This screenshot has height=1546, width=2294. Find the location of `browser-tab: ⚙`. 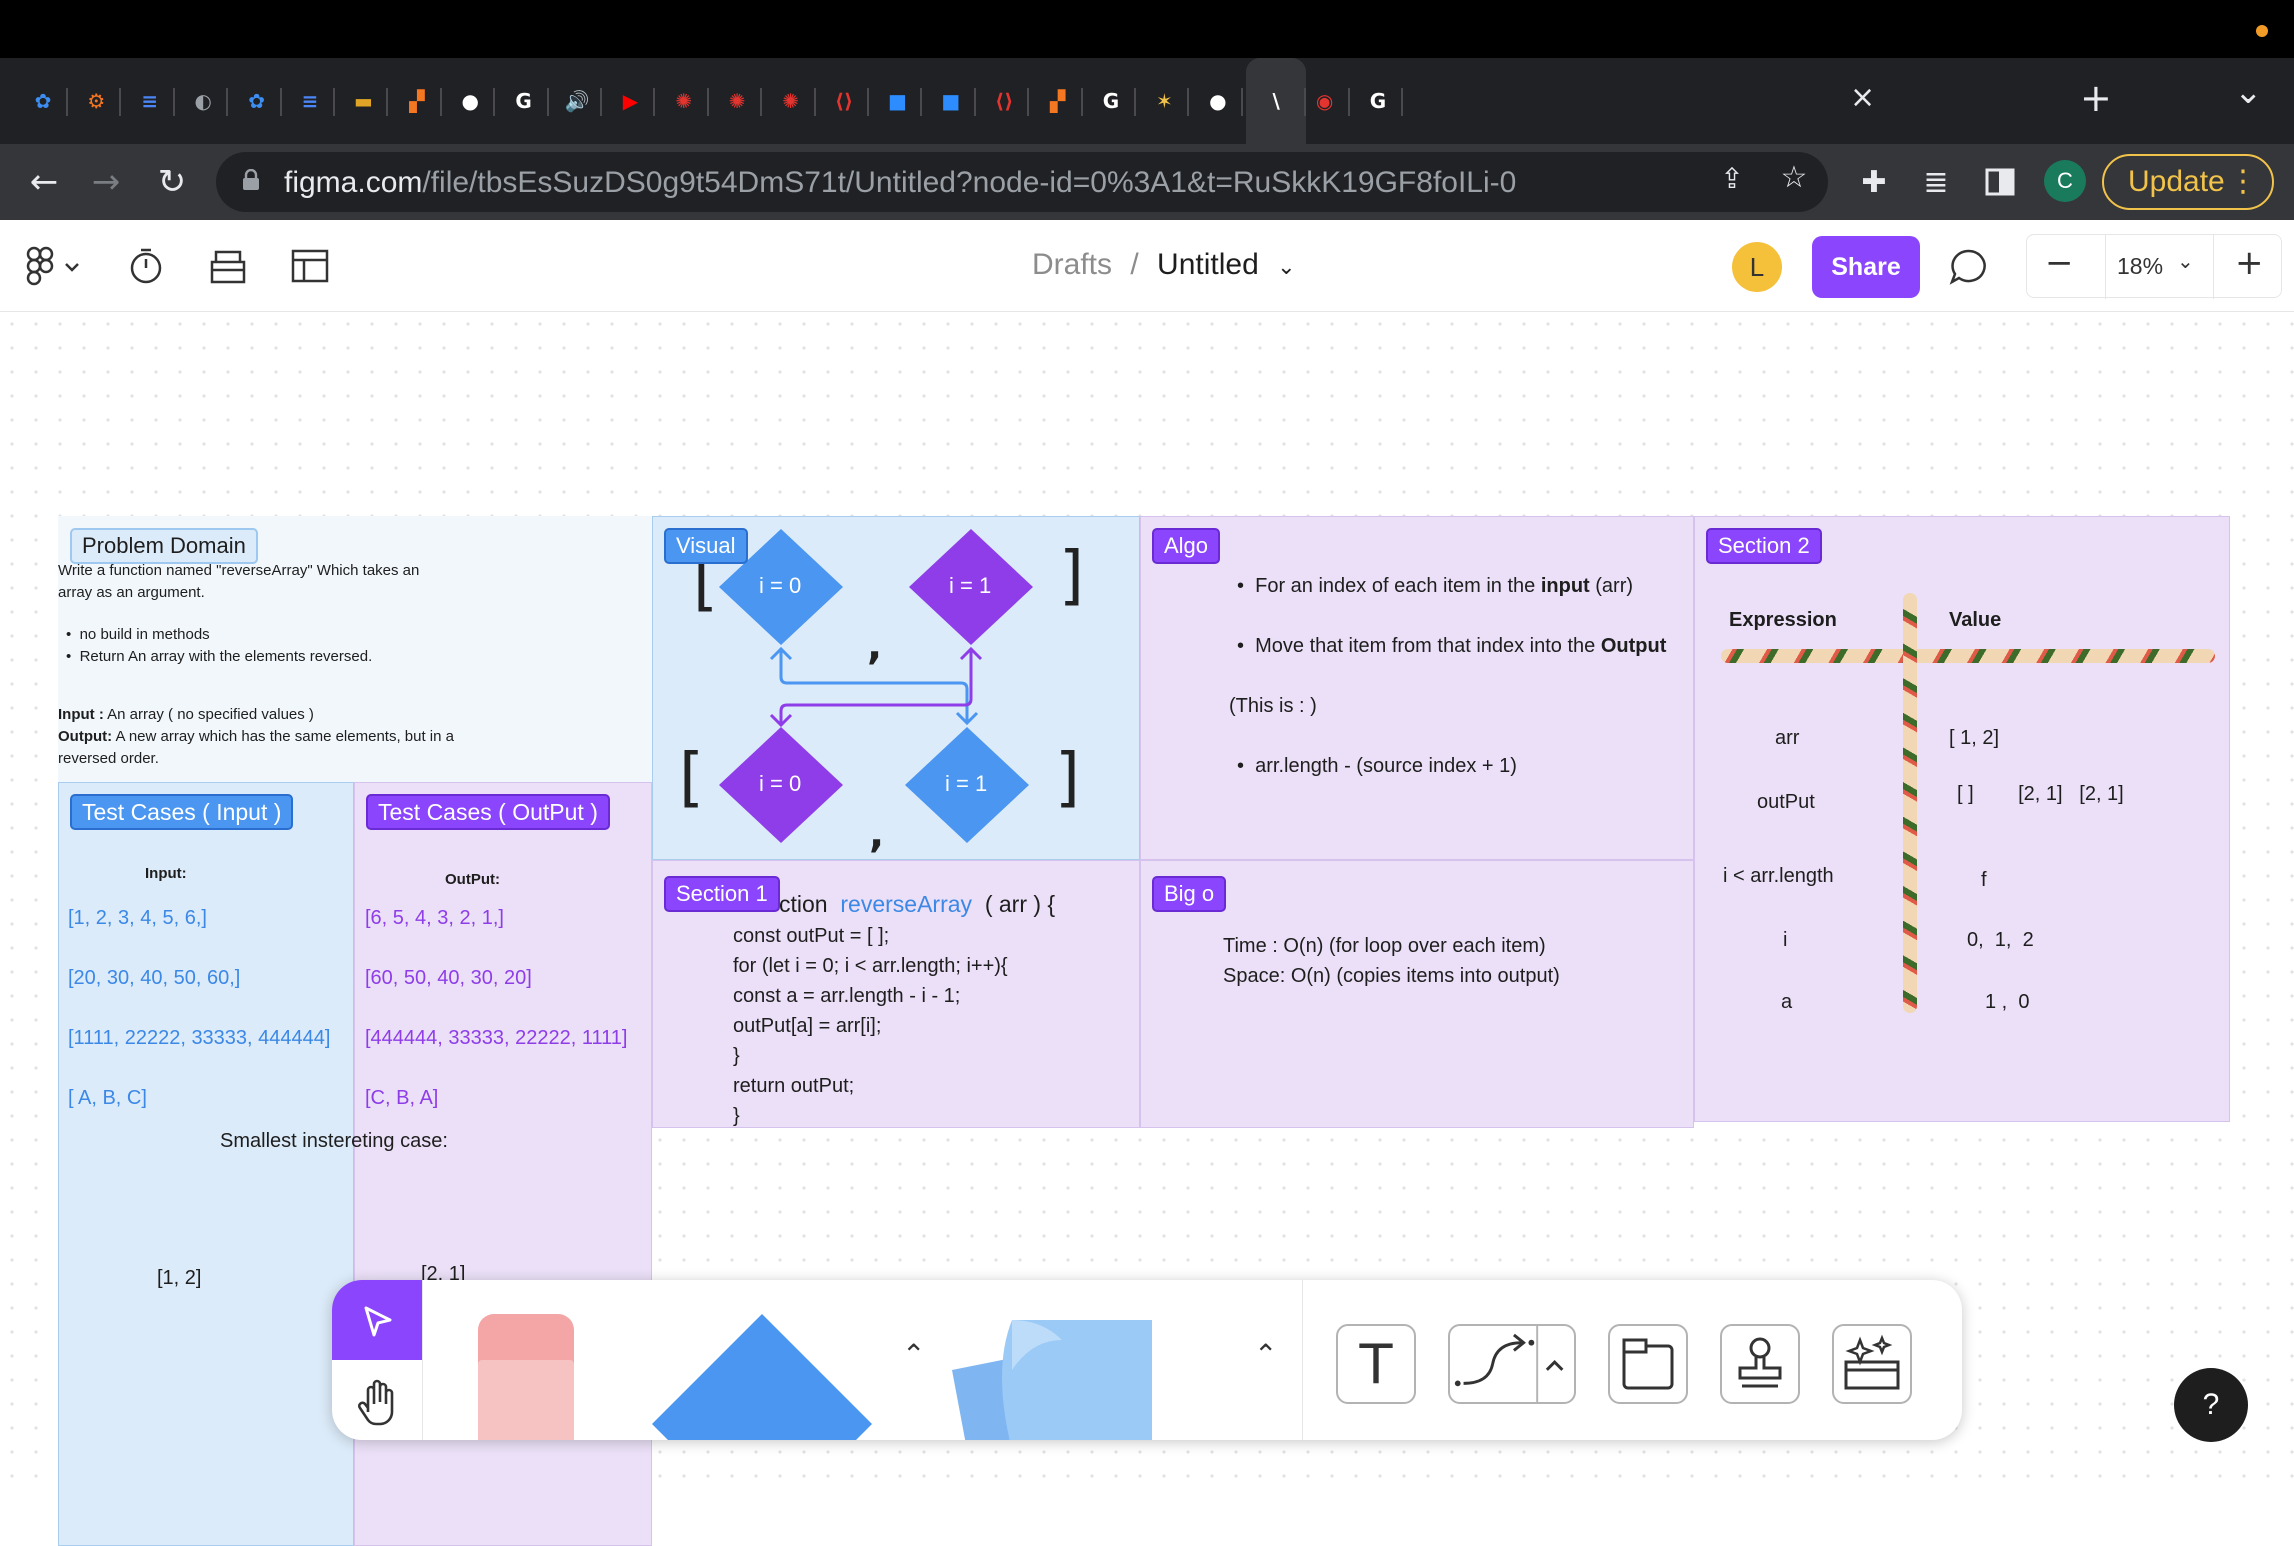

browser-tab: ⚙ is located at coordinates (96, 101).